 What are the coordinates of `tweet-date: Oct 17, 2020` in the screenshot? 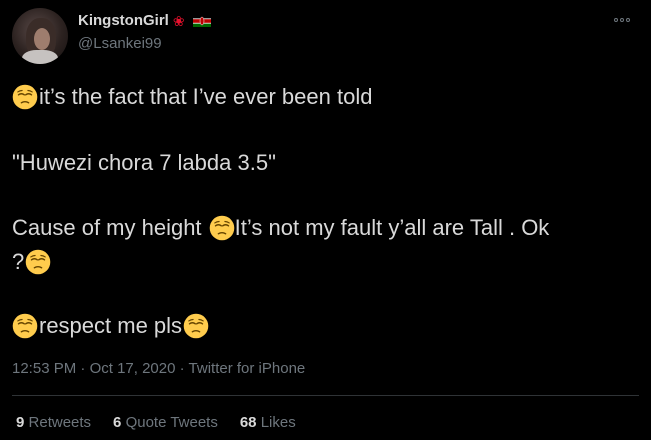 It's located at (133, 368).